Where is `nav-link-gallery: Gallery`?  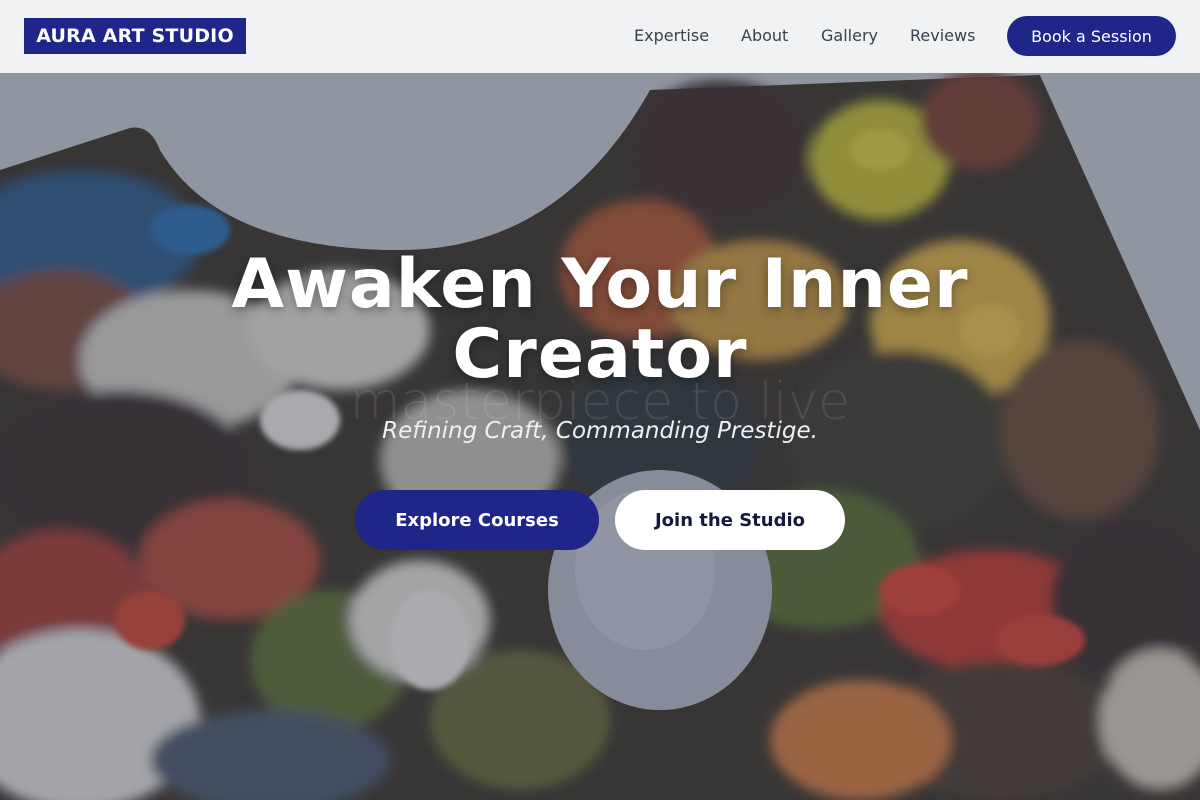
nav-link-gallery: Gallery is located at coordinates (849, 35).